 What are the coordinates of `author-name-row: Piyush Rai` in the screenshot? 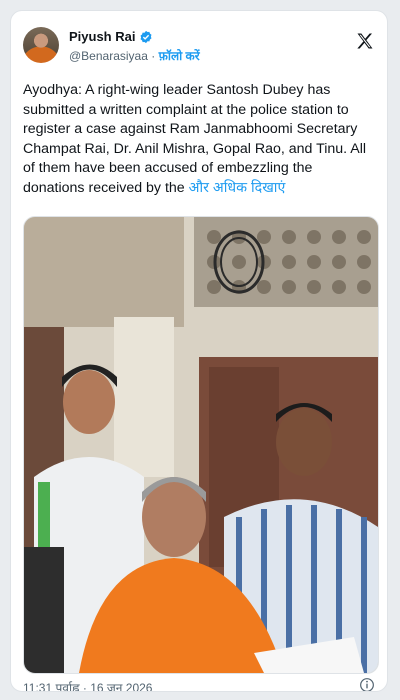 It's located at (111, 36).